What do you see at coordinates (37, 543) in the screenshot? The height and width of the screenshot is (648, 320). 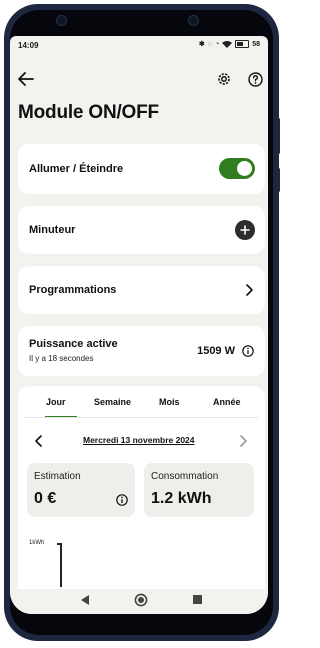 I see `chart-unit-label: 1kWh` at bounding box center [37, 543].